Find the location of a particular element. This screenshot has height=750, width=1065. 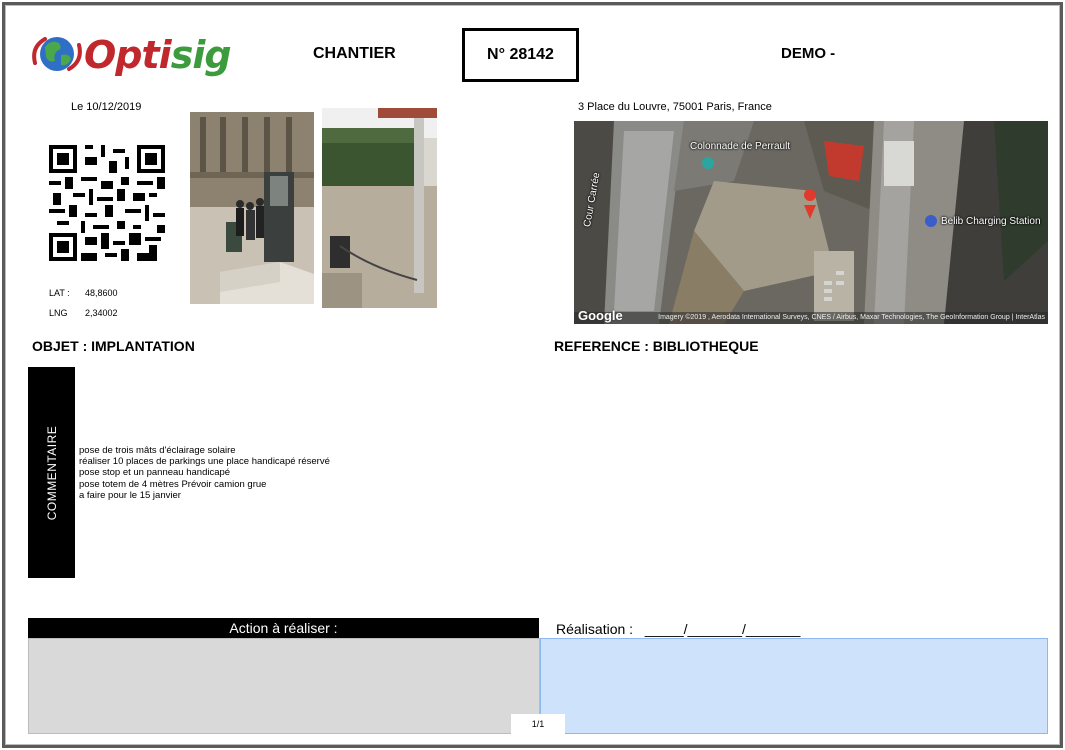

optisig-logo: Optisig is located at coordinates (130, 55).